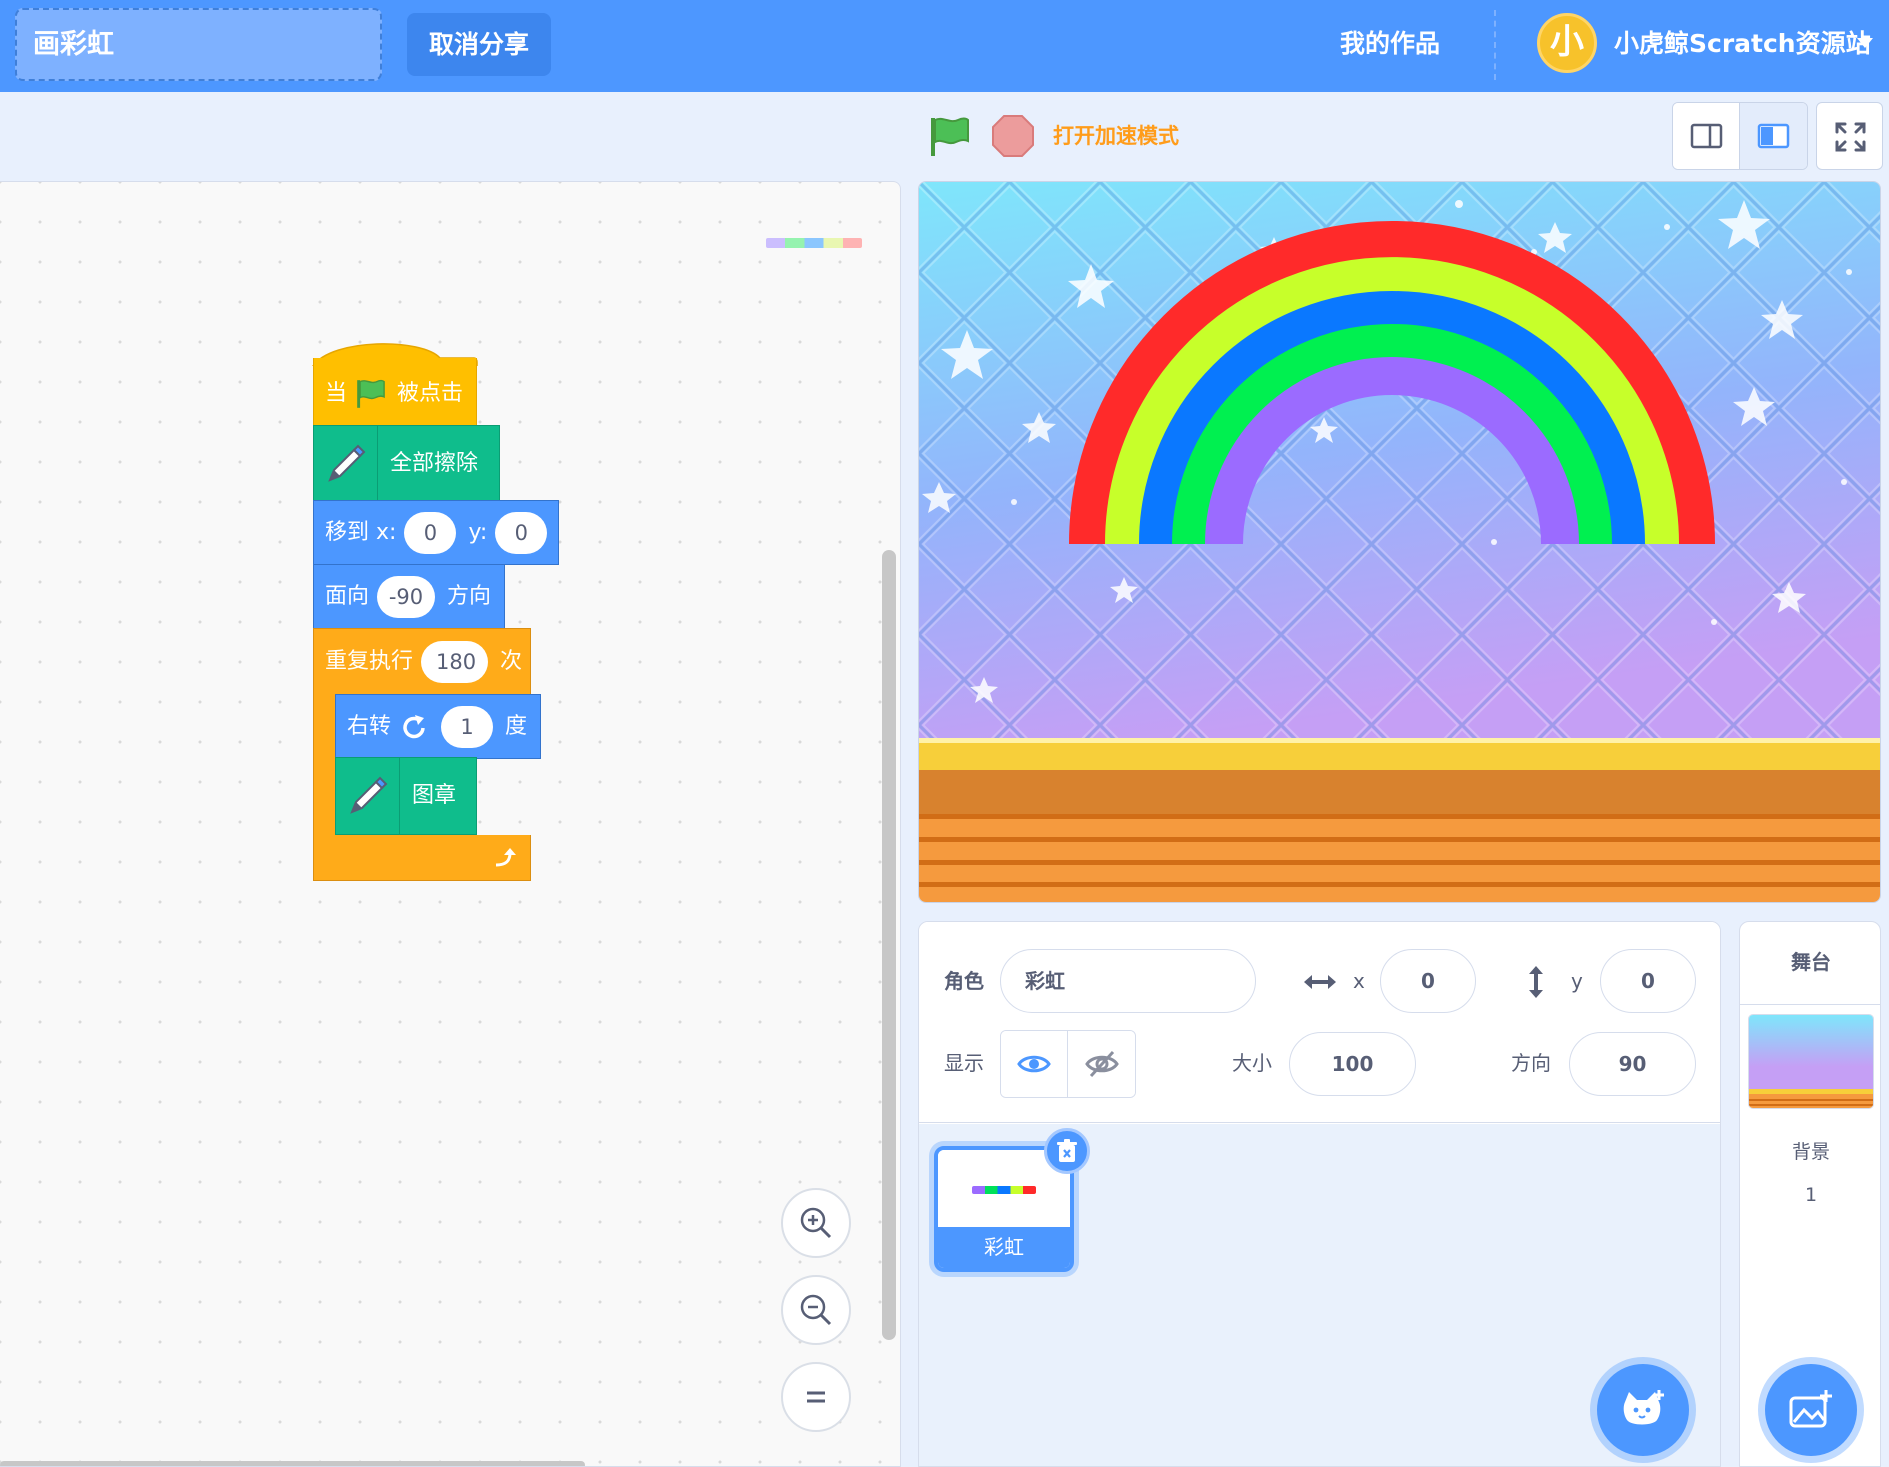  Describe the element at coordinates (292, 1463) in the screenshot. I see `horizontal-scrollbar` at that location.